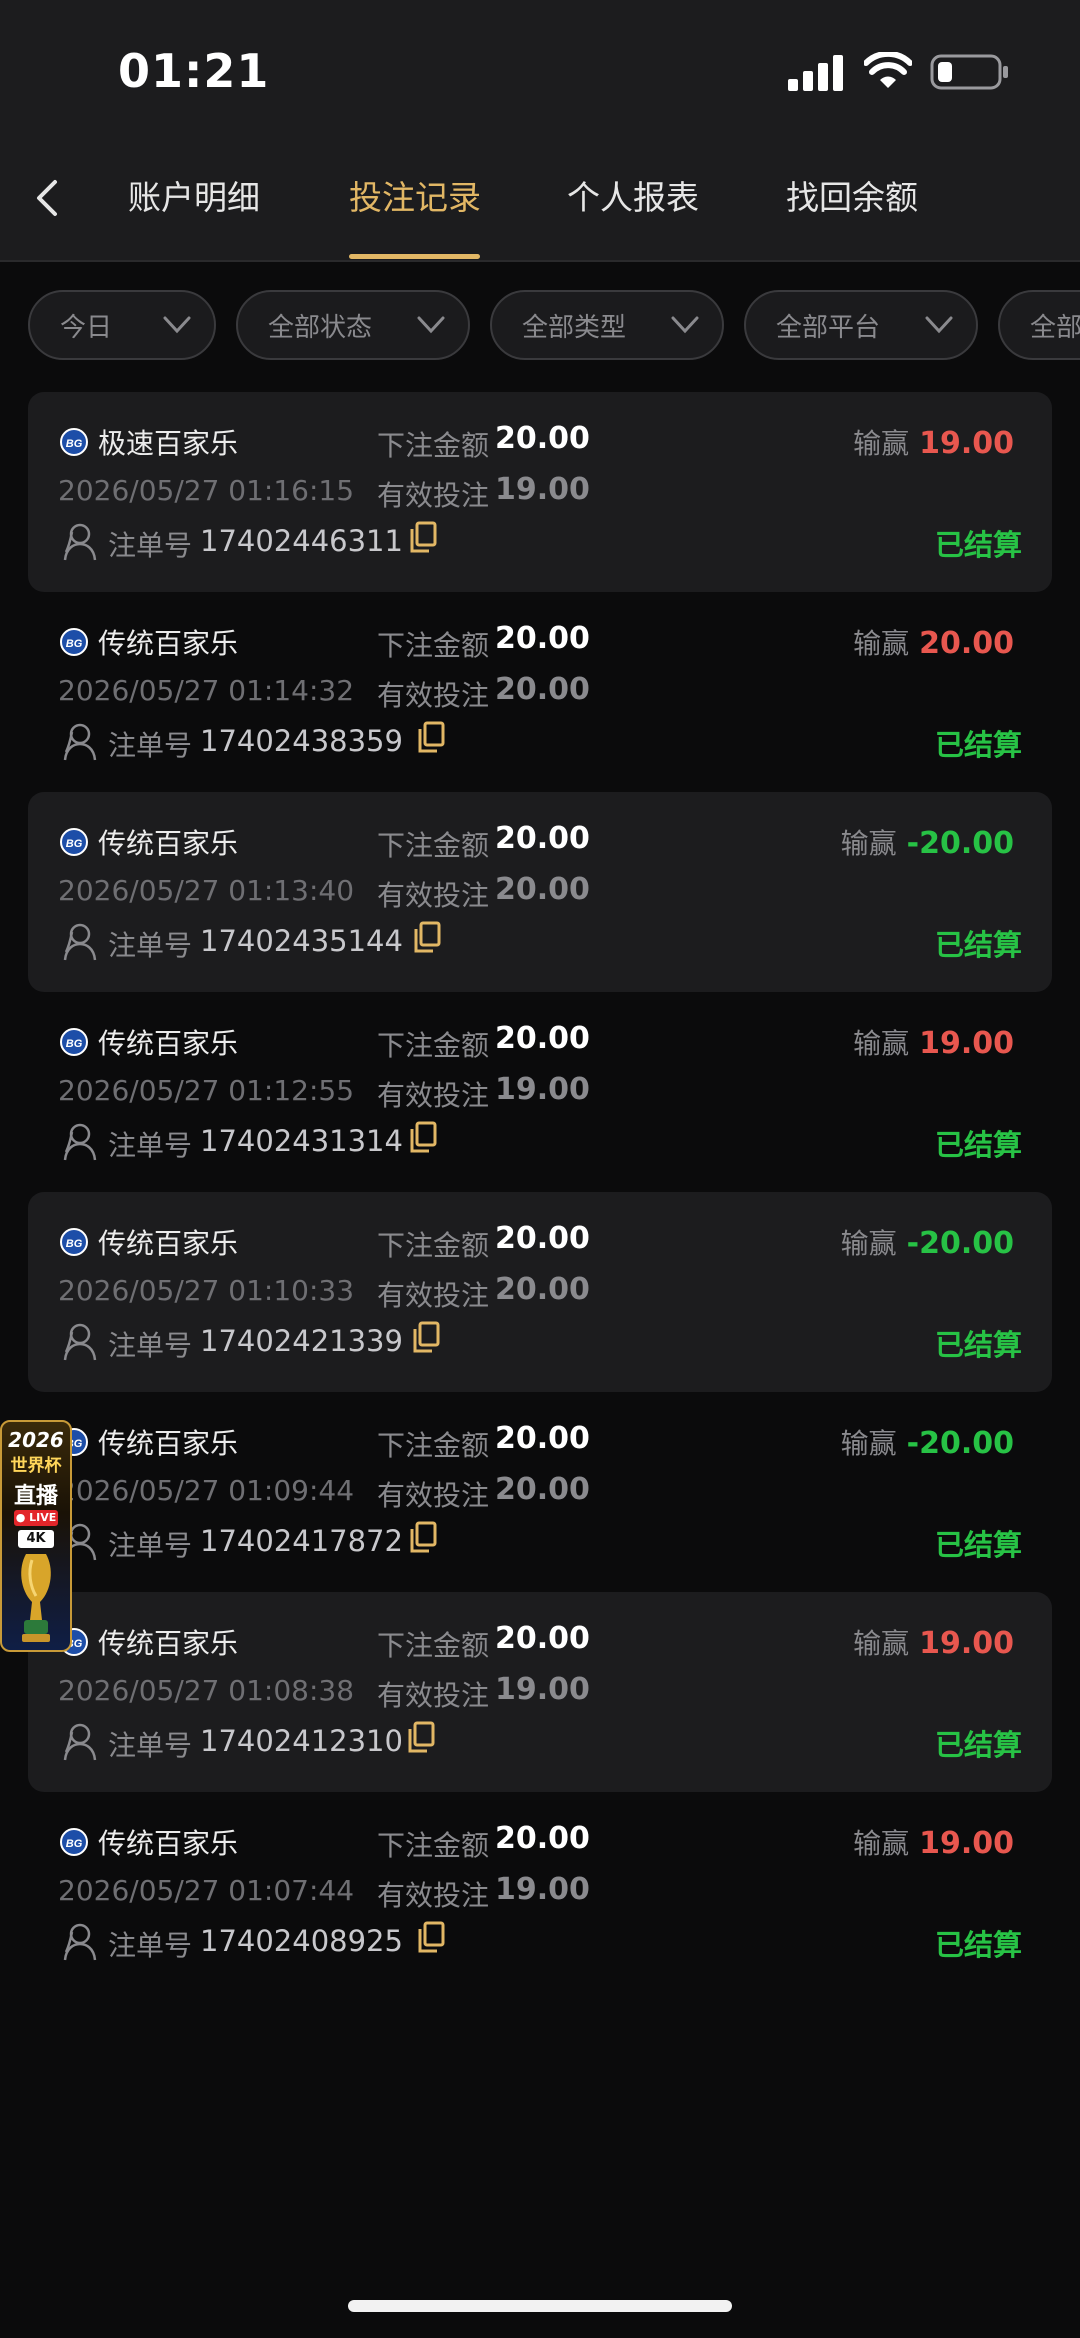 The height and width of the screenshot is (2338, 1080). What do you see at coordinates (815, 73) in the screenshot?
I see `cellular-signal-icon` at bounding box center [815, 73].